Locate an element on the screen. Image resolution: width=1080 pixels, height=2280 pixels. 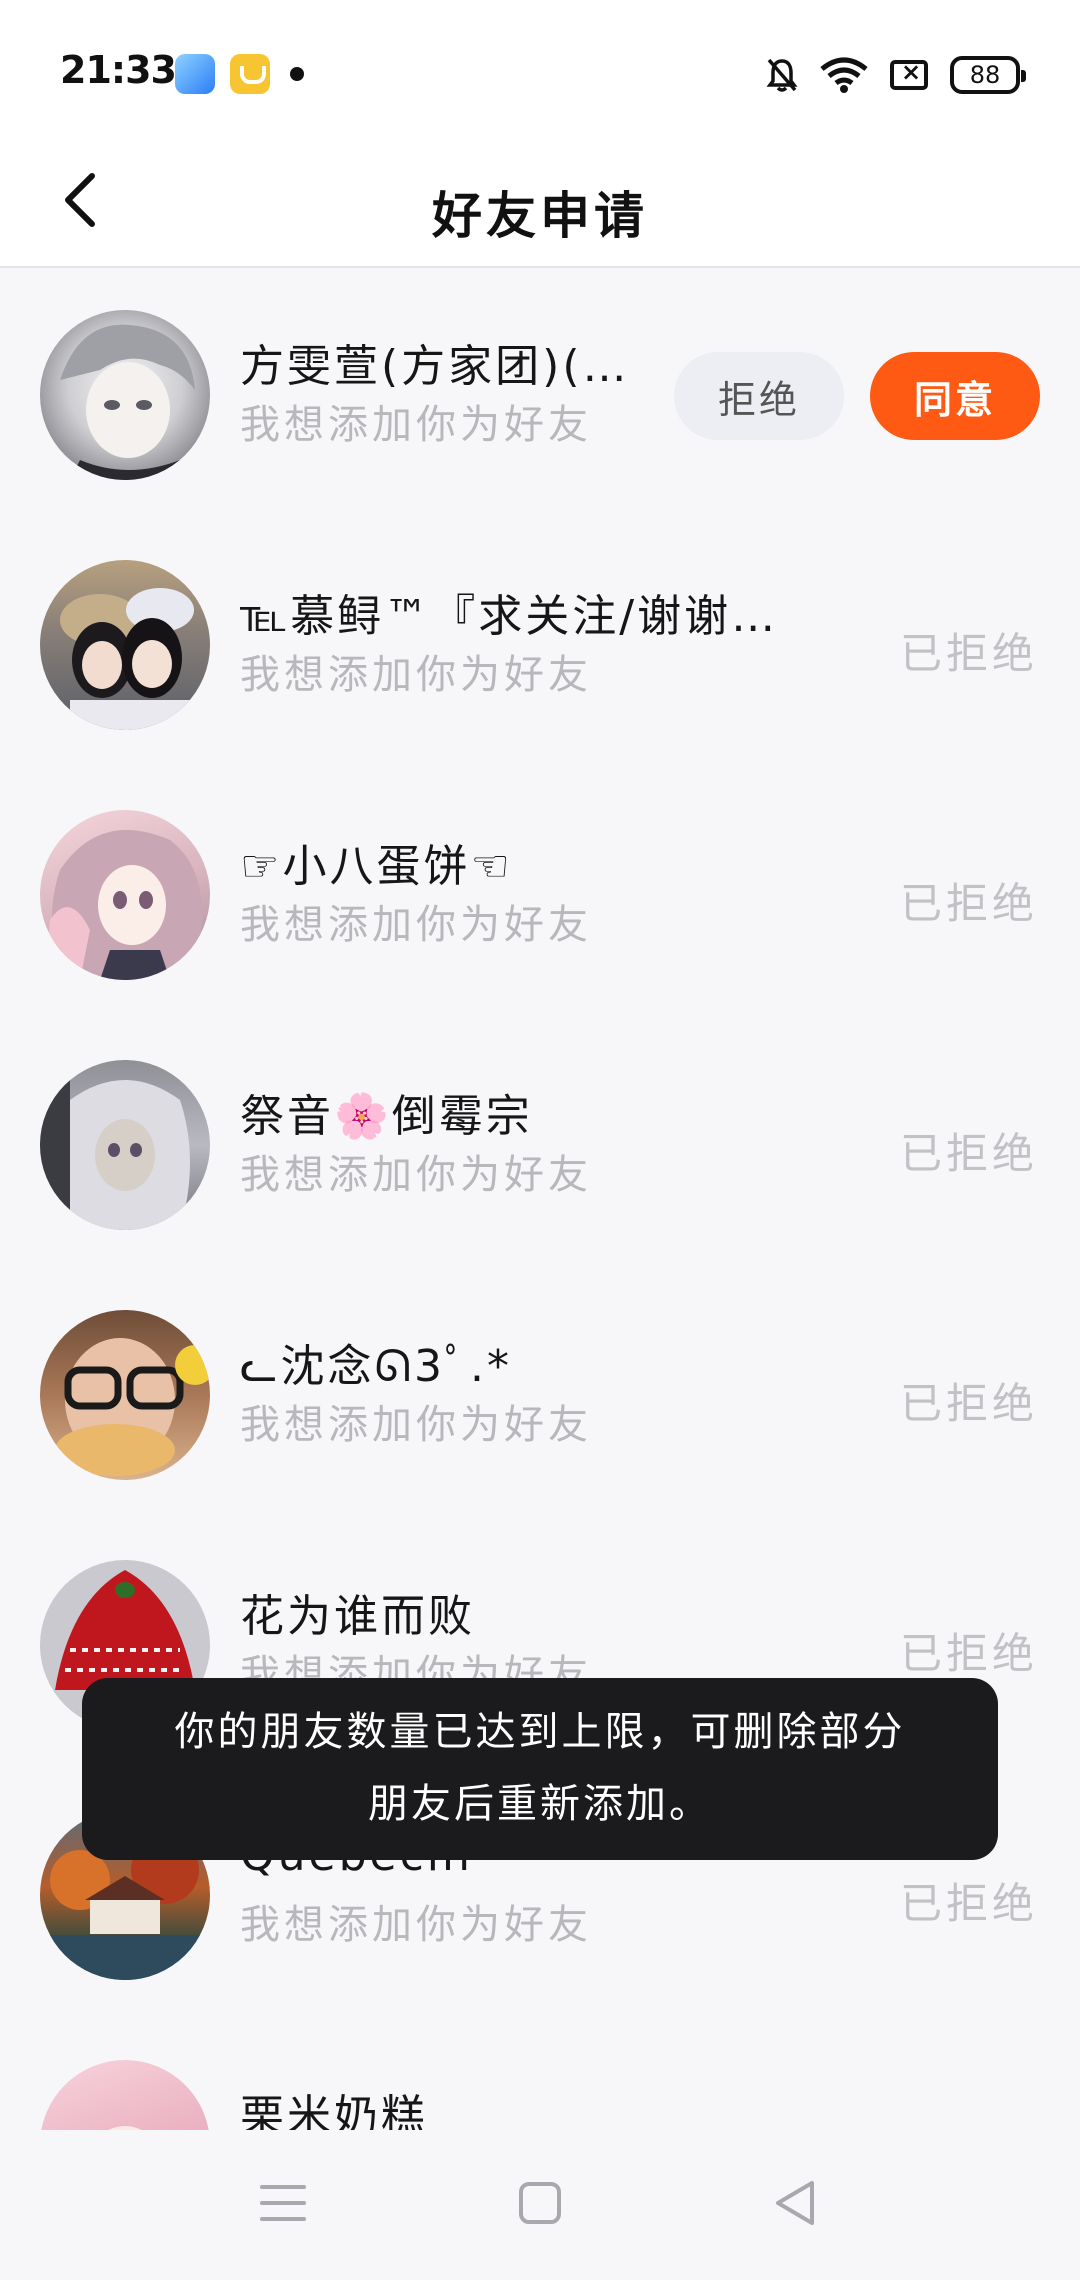
back-triangle-icon is located at coordinates (795, 2203).